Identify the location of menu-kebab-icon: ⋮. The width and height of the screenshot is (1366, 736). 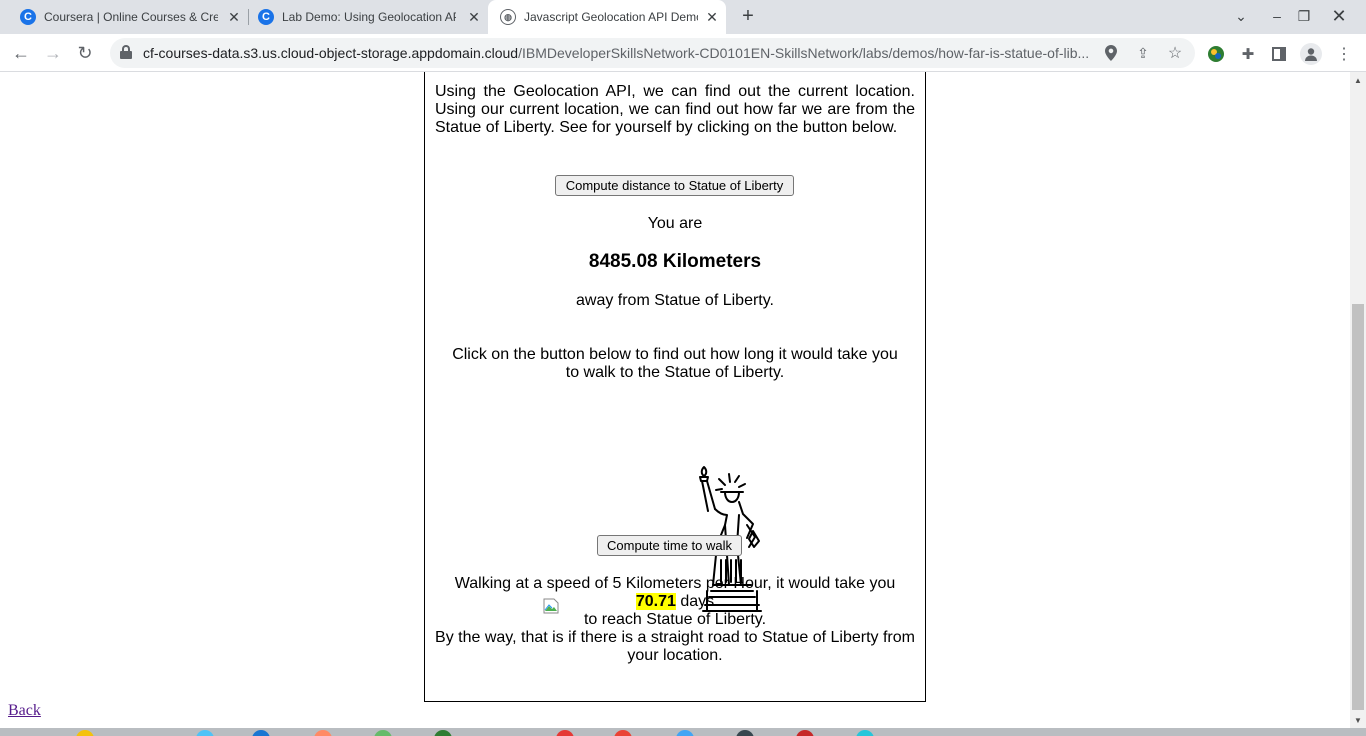
(1344, 54).